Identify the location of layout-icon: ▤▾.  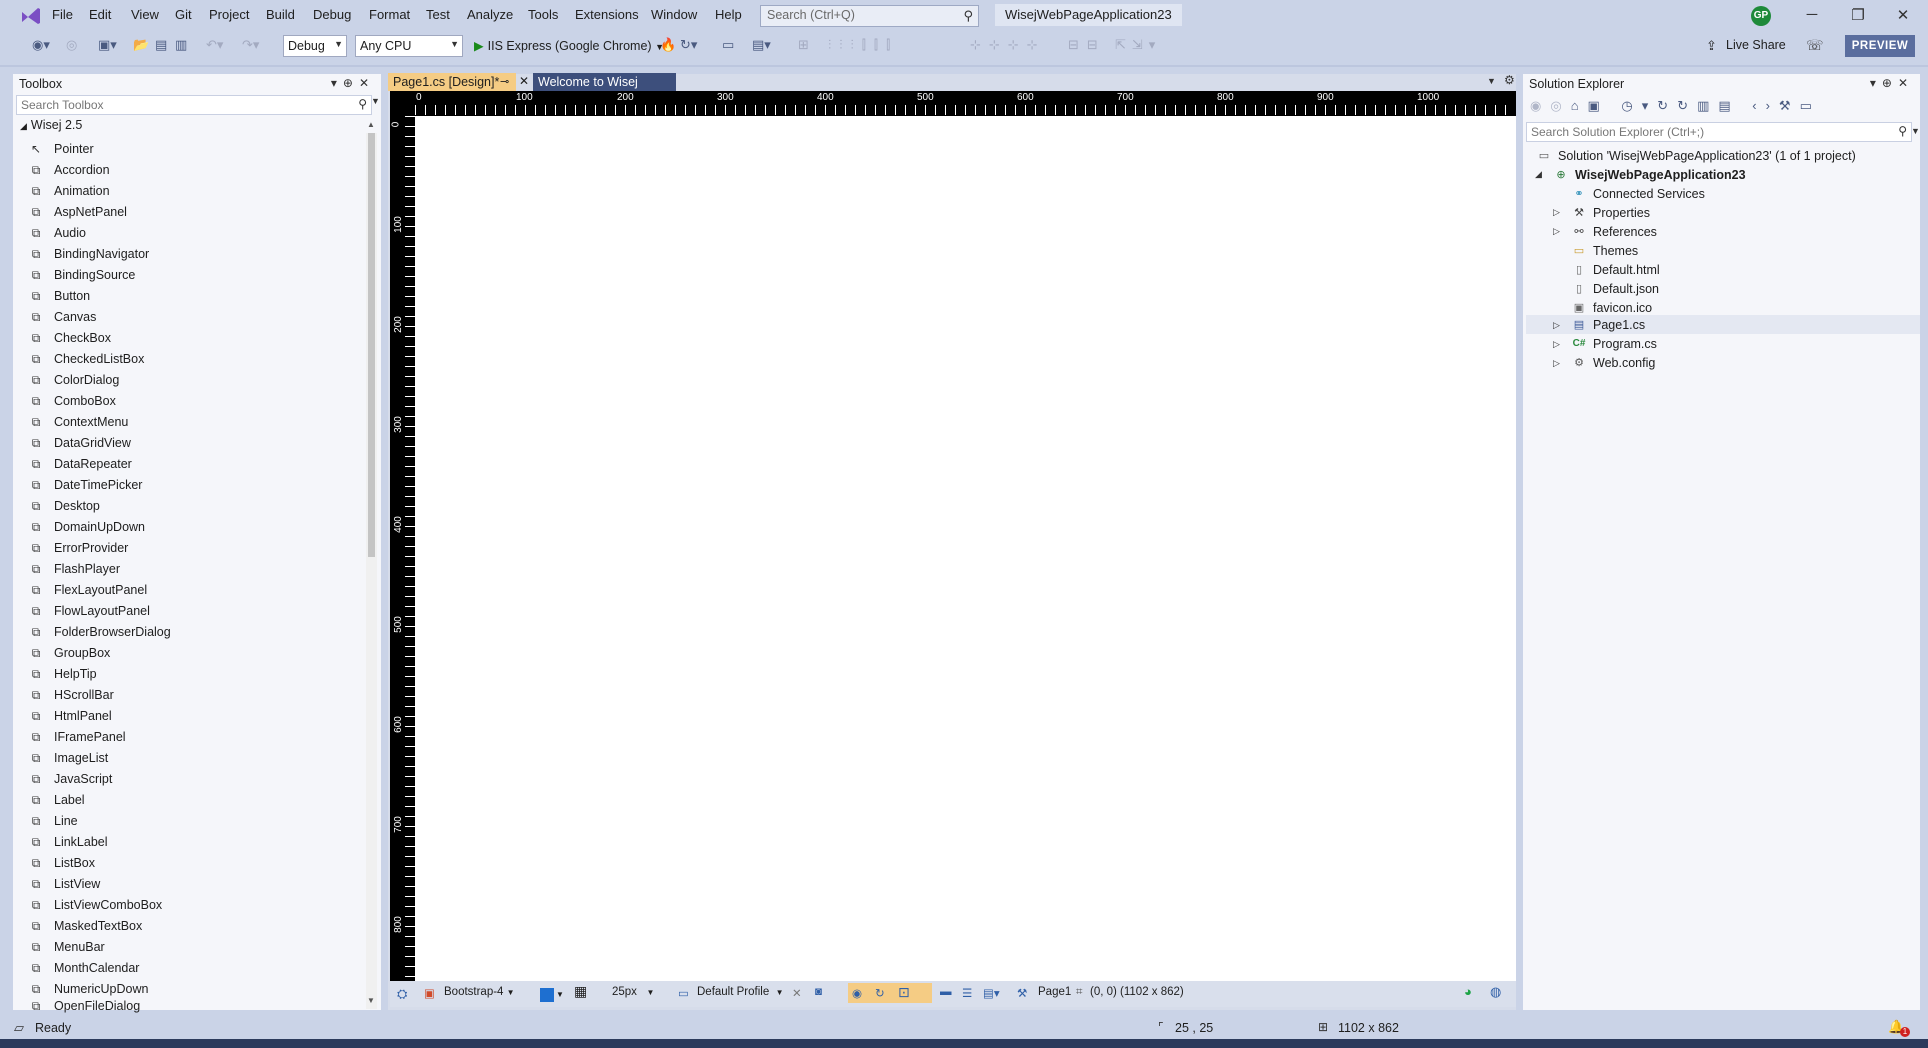
(761, 45).